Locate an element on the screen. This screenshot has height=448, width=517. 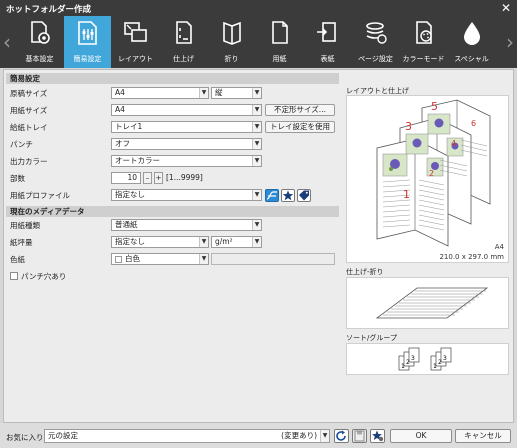
profile-tag-button is located at coordinates (304, 195).